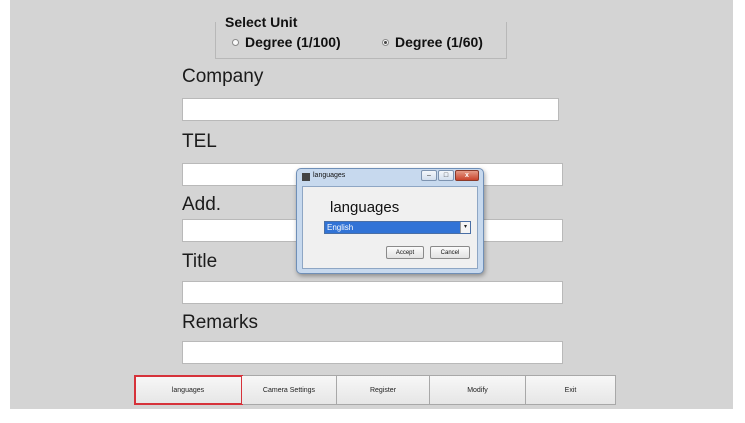  What do you see at coordinates (383, 390) in the screenshot?
I see `register-button: Register` at bounding box center [383, 390].